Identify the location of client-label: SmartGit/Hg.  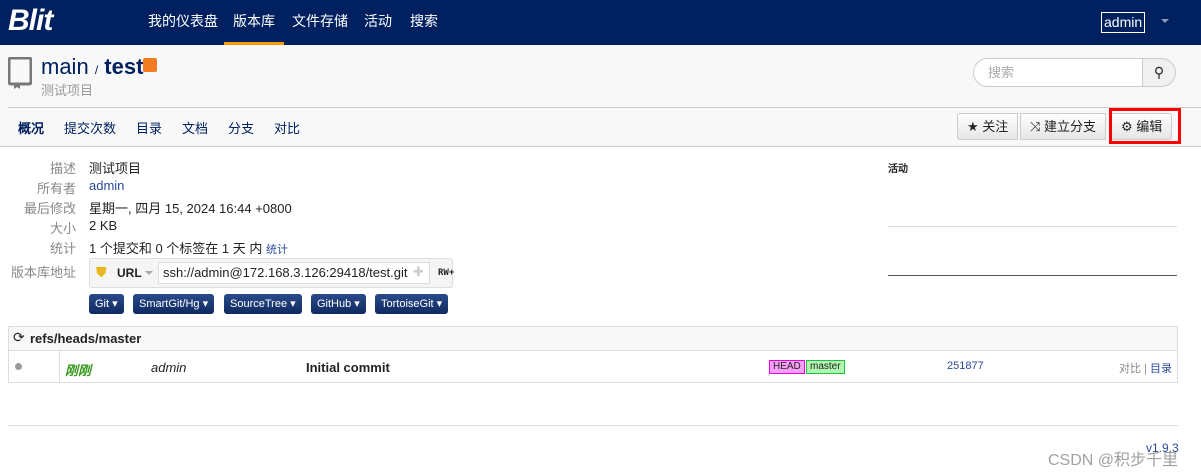
(169, 304).